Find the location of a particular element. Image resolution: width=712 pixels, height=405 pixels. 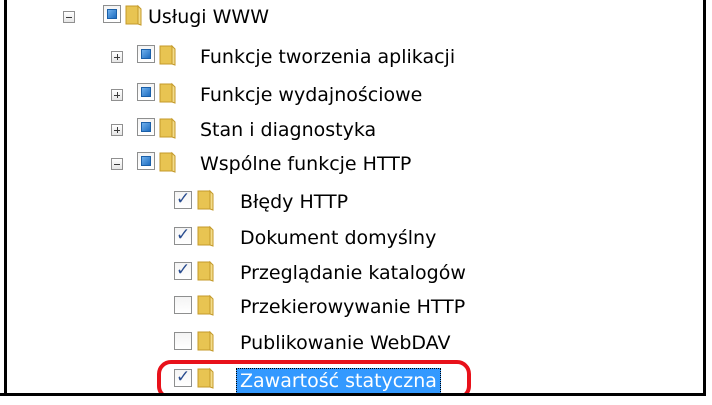

red-highlight-annotation is located at coordinates (314, 376).